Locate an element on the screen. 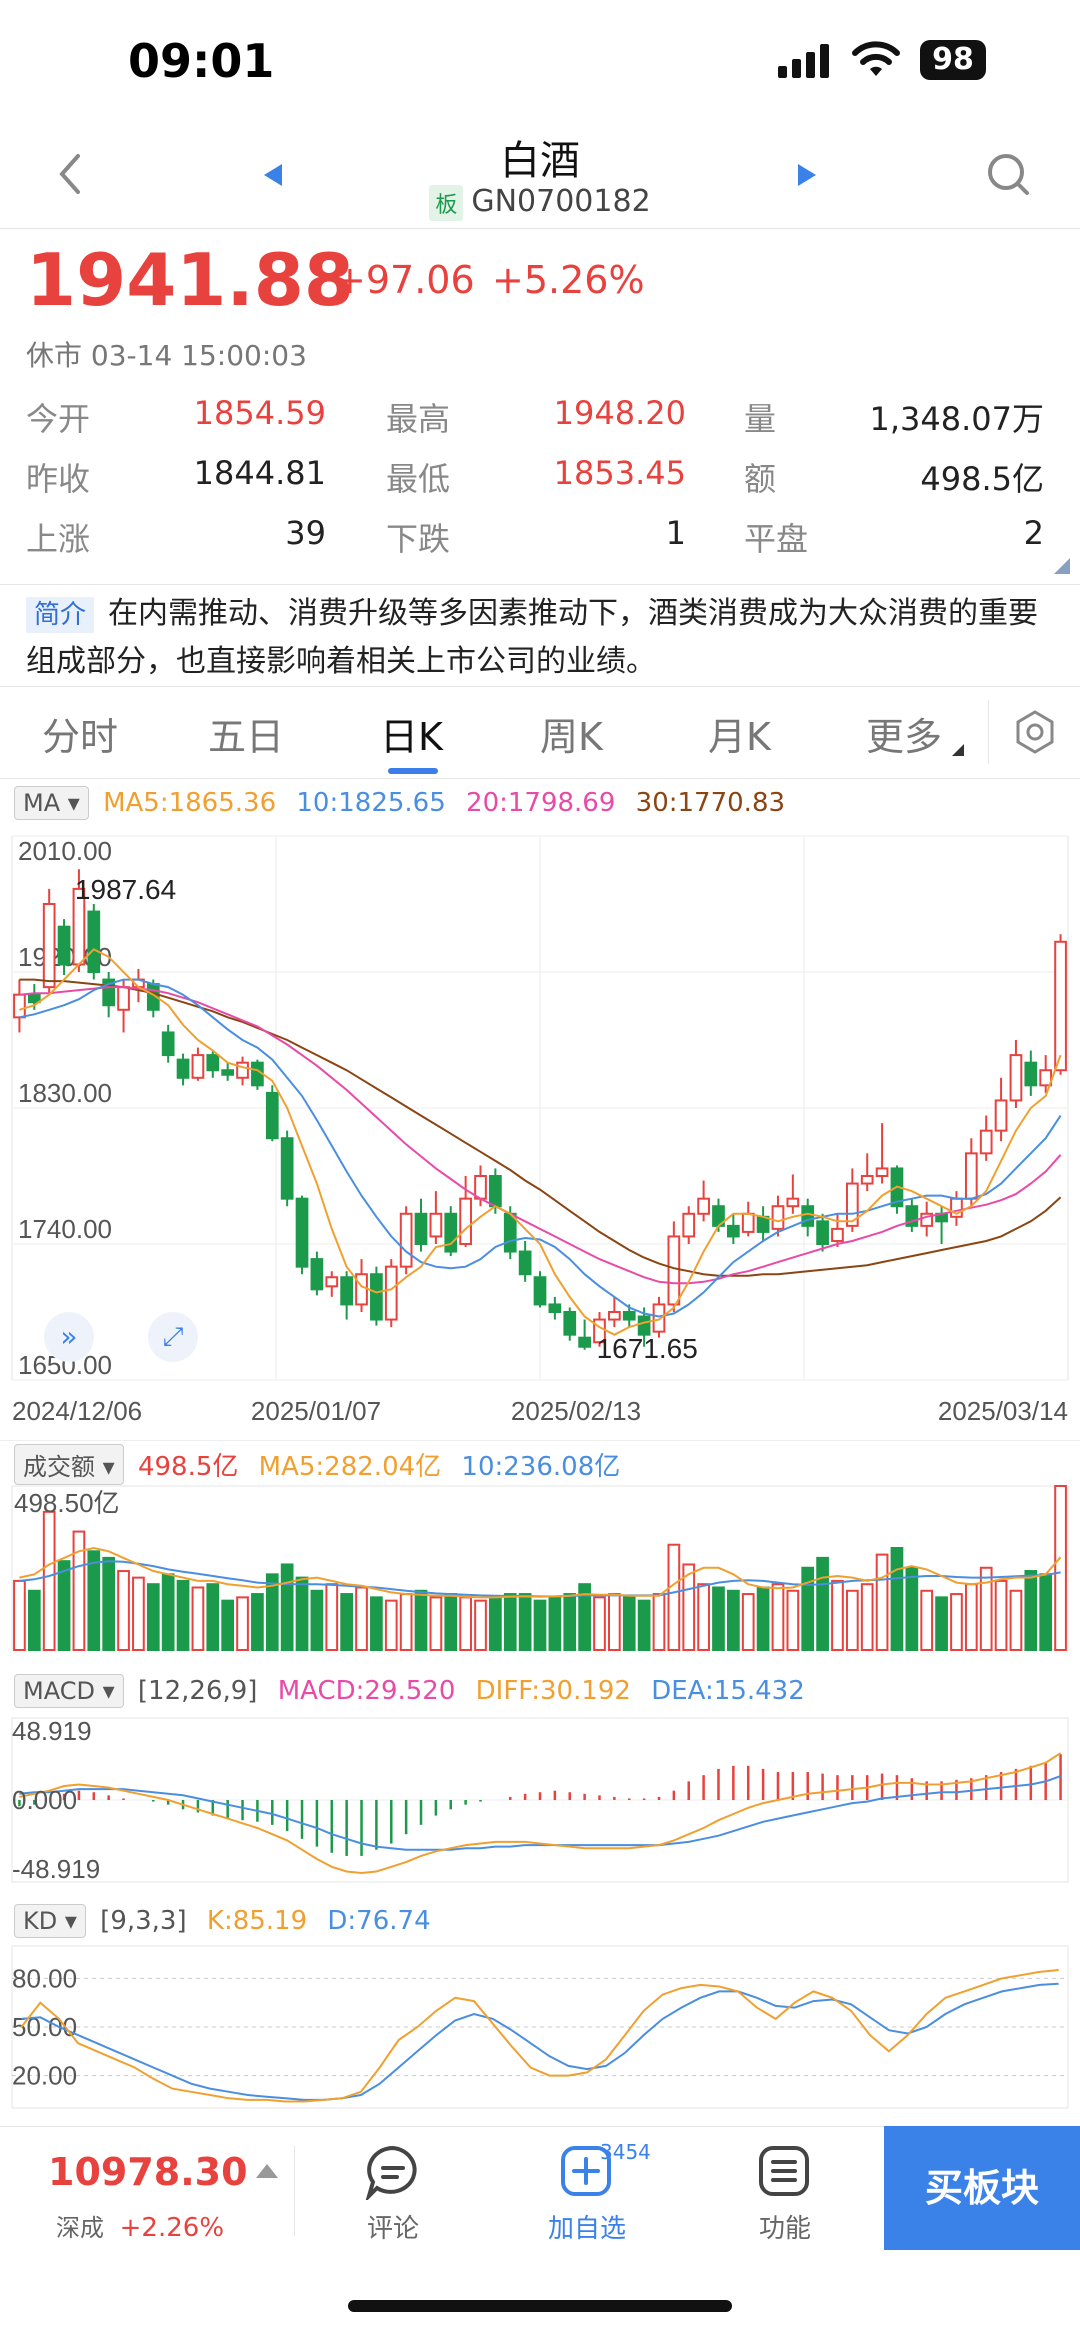  macd-chart: 48.919 0.000 -48.919 is located at coordinates (540, 1798).